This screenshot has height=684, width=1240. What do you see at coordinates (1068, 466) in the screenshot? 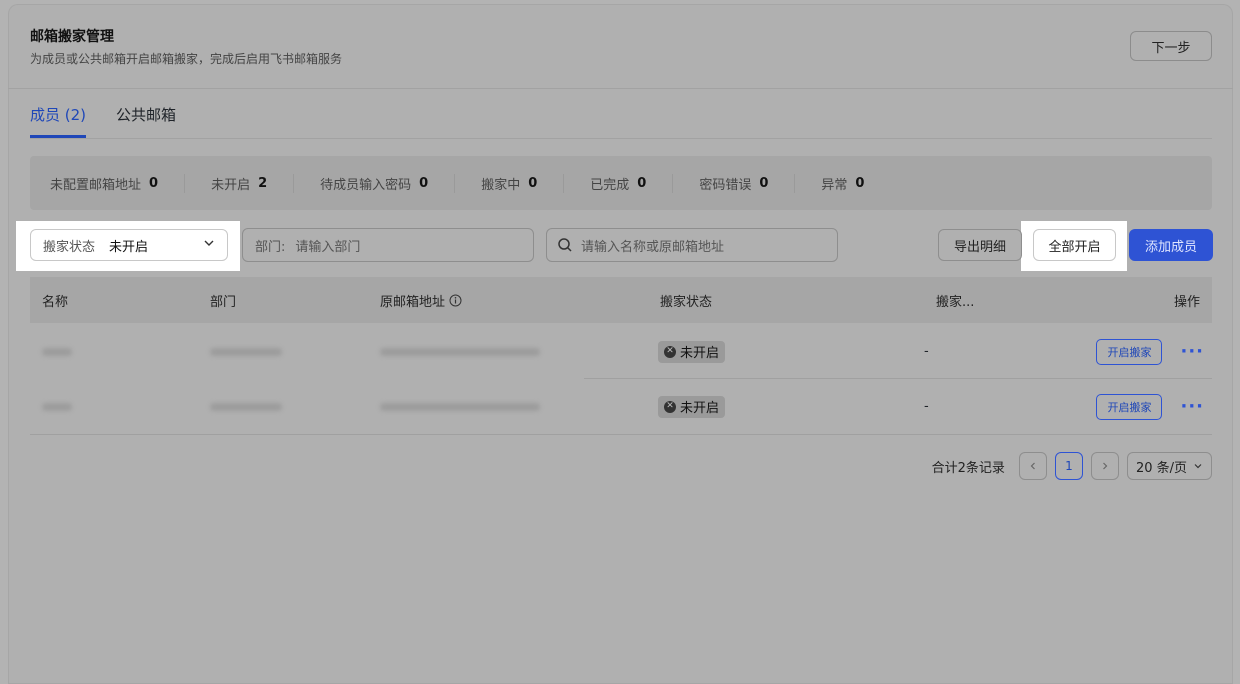
I see `page-number-1: 1` at bounding box center [1068, 466].